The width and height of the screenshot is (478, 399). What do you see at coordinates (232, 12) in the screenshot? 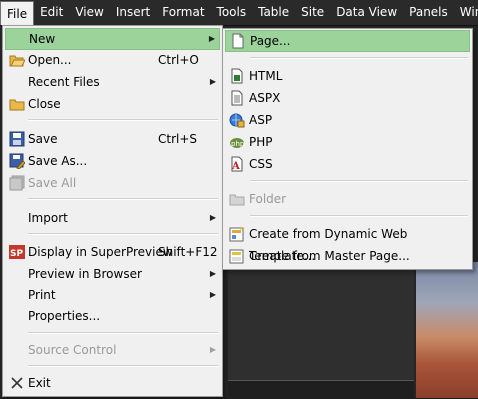
I see `menu-tools: Tools` at bounding box center [232, 12].